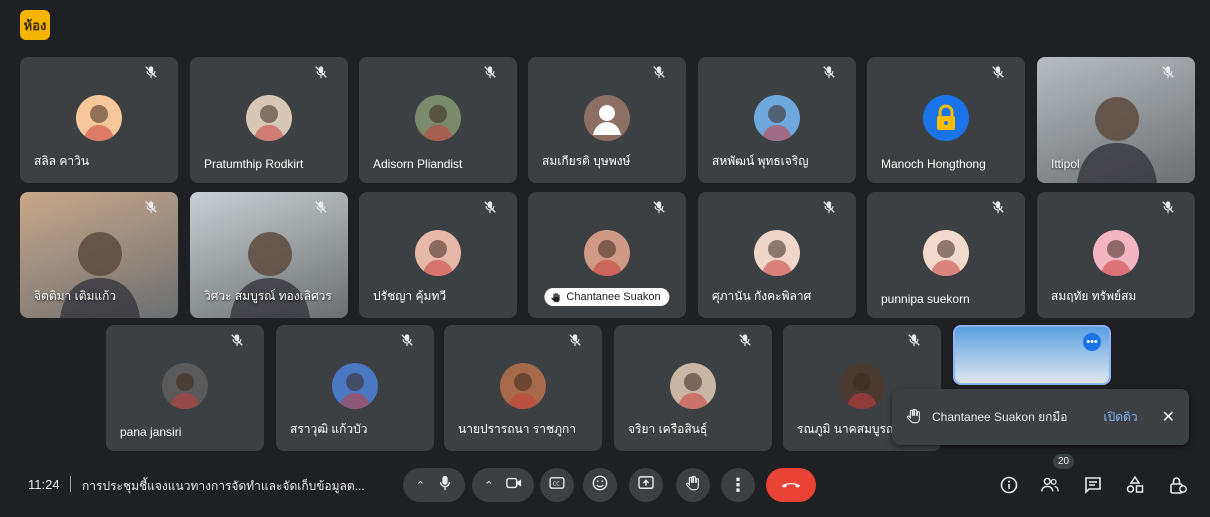  I want to click on participant-name: Ittipol, so click(1065, 164).